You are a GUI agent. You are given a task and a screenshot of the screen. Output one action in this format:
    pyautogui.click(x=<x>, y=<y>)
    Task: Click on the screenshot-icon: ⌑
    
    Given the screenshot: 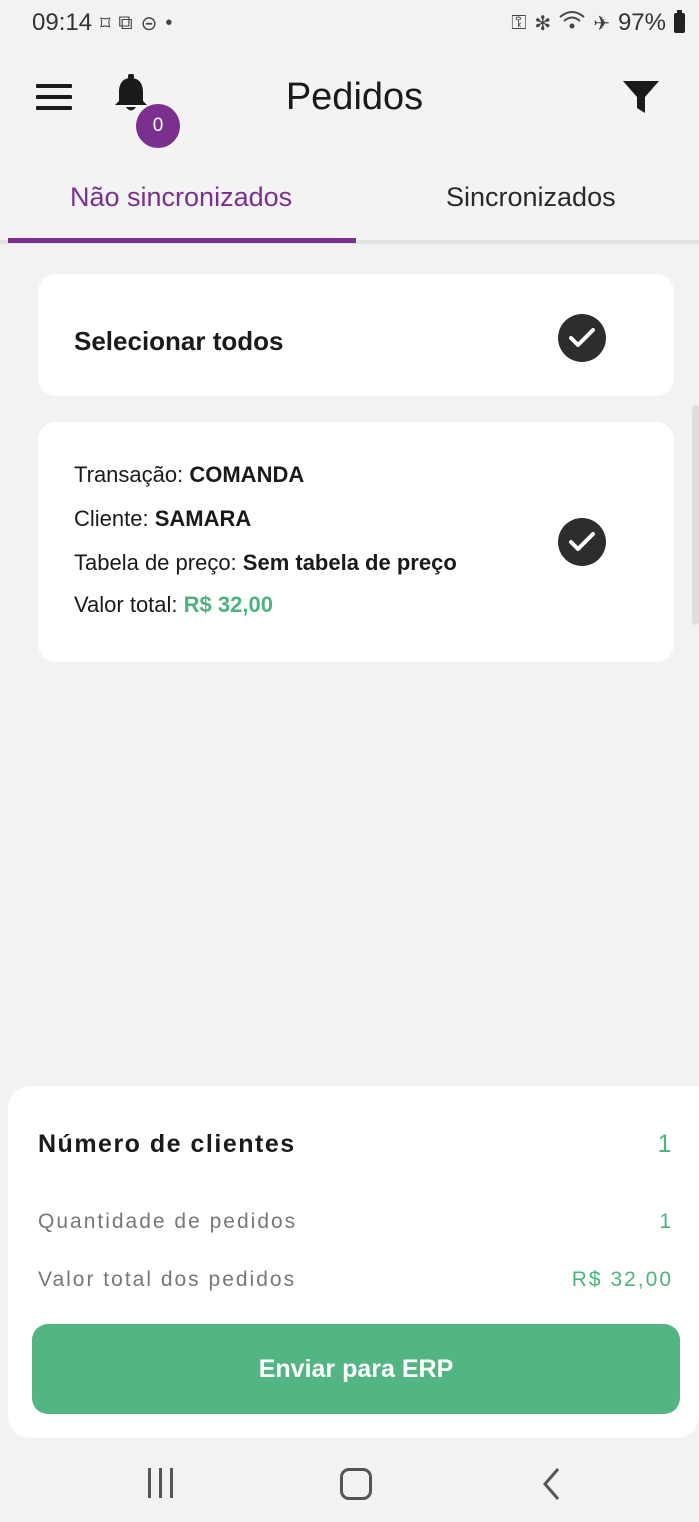 What is the action you would take?
    pyautogui.click(x=105, y=23)
    